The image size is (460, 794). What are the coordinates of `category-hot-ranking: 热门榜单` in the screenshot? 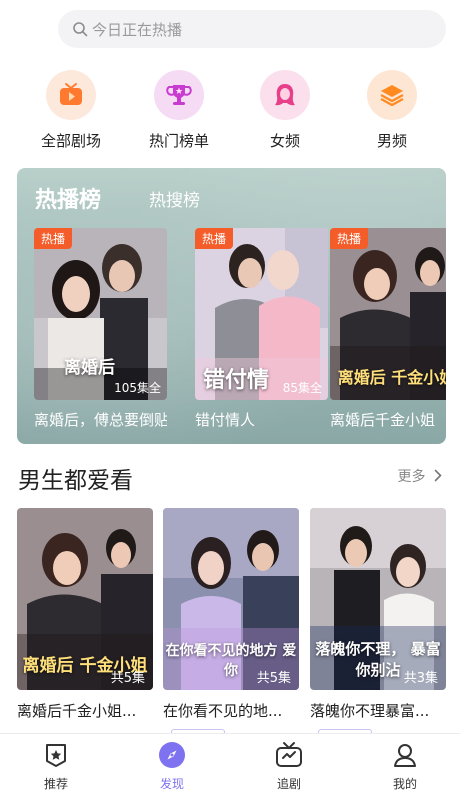 It's located at (179, 109).